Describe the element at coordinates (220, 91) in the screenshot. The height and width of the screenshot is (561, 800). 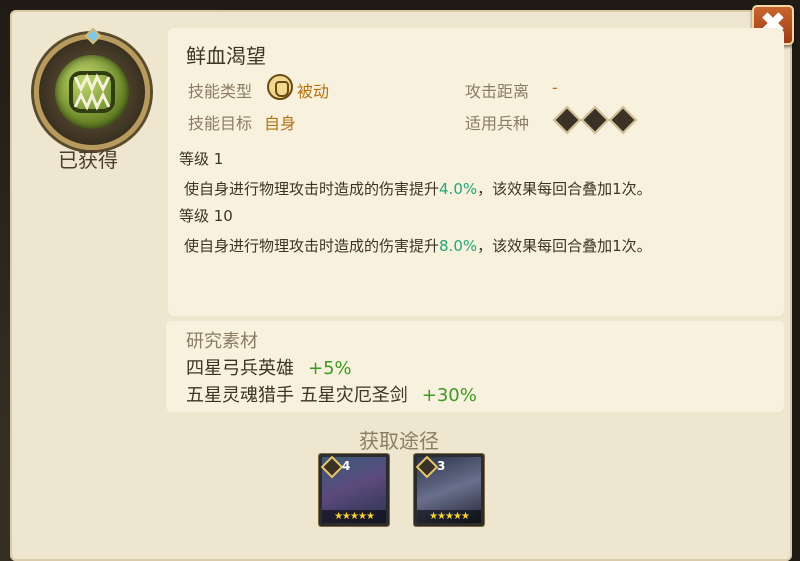
I see `skill-type-label: 技能类型` at that location.